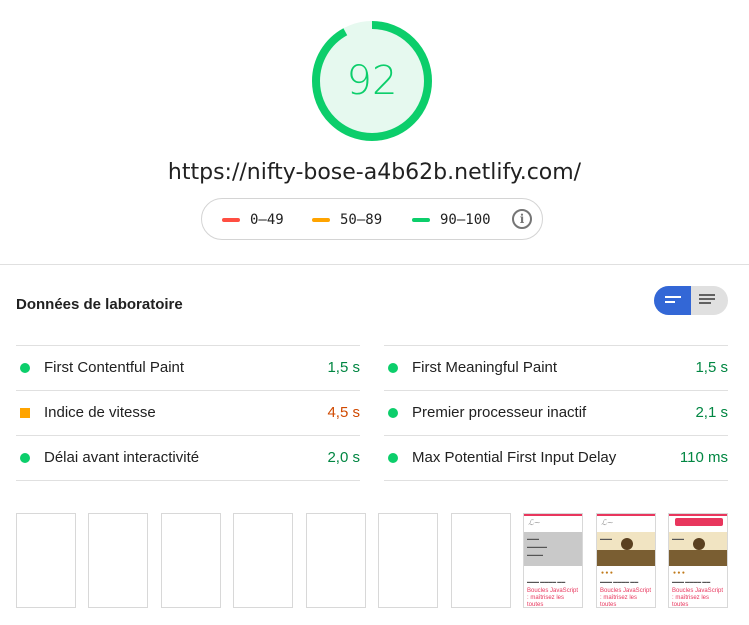 Image resolution: width=749 pixels, height=625 pixels. What do you see at coordinates (514, 457) in the screenshot?
I see `metric-label: Max Potential First Input Delay` at bounding box center [514, 457].